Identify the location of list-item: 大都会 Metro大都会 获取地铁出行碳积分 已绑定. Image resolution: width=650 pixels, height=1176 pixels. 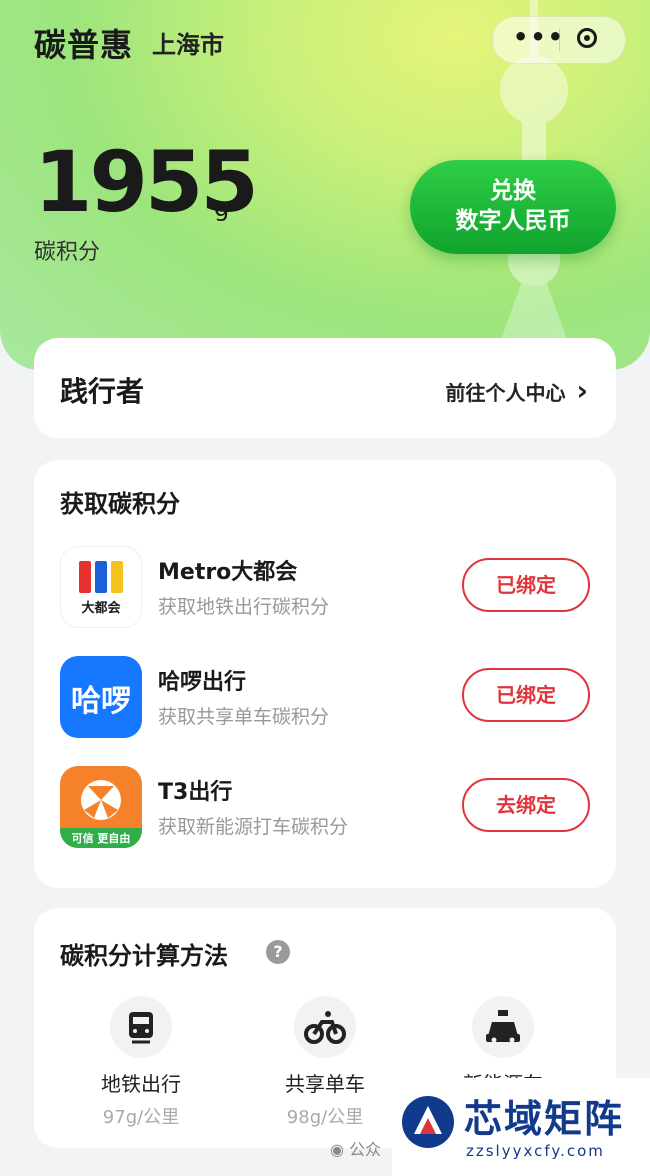
(325, 589).